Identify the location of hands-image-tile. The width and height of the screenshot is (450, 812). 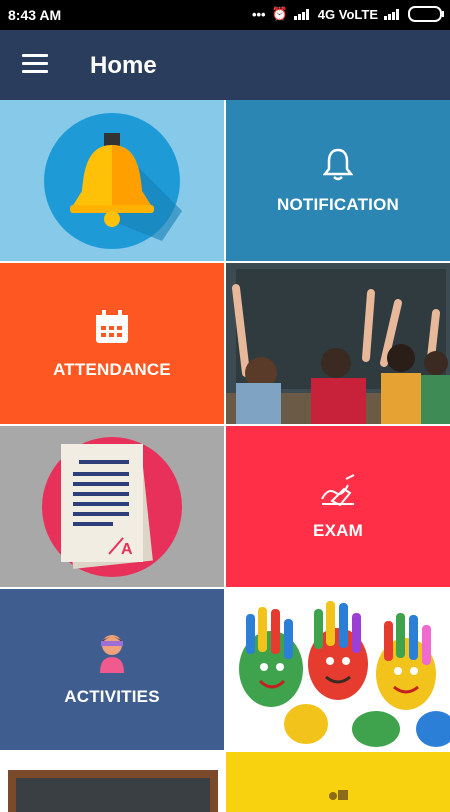
(338, 669).